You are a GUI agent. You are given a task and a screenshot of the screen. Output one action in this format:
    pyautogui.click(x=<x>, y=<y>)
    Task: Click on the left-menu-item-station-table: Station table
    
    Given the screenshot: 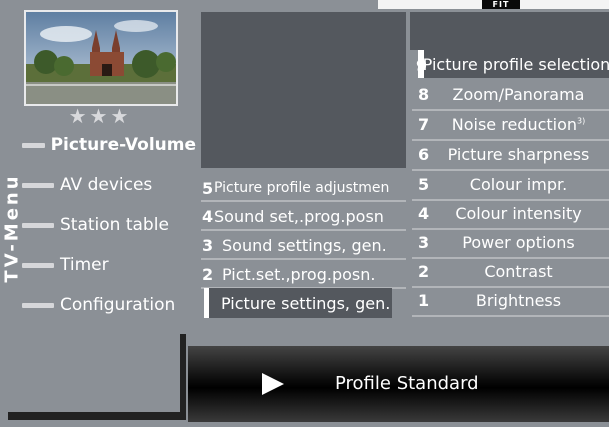 What is the action you would take?
    pyautogui.click(x=95, y=225)
    